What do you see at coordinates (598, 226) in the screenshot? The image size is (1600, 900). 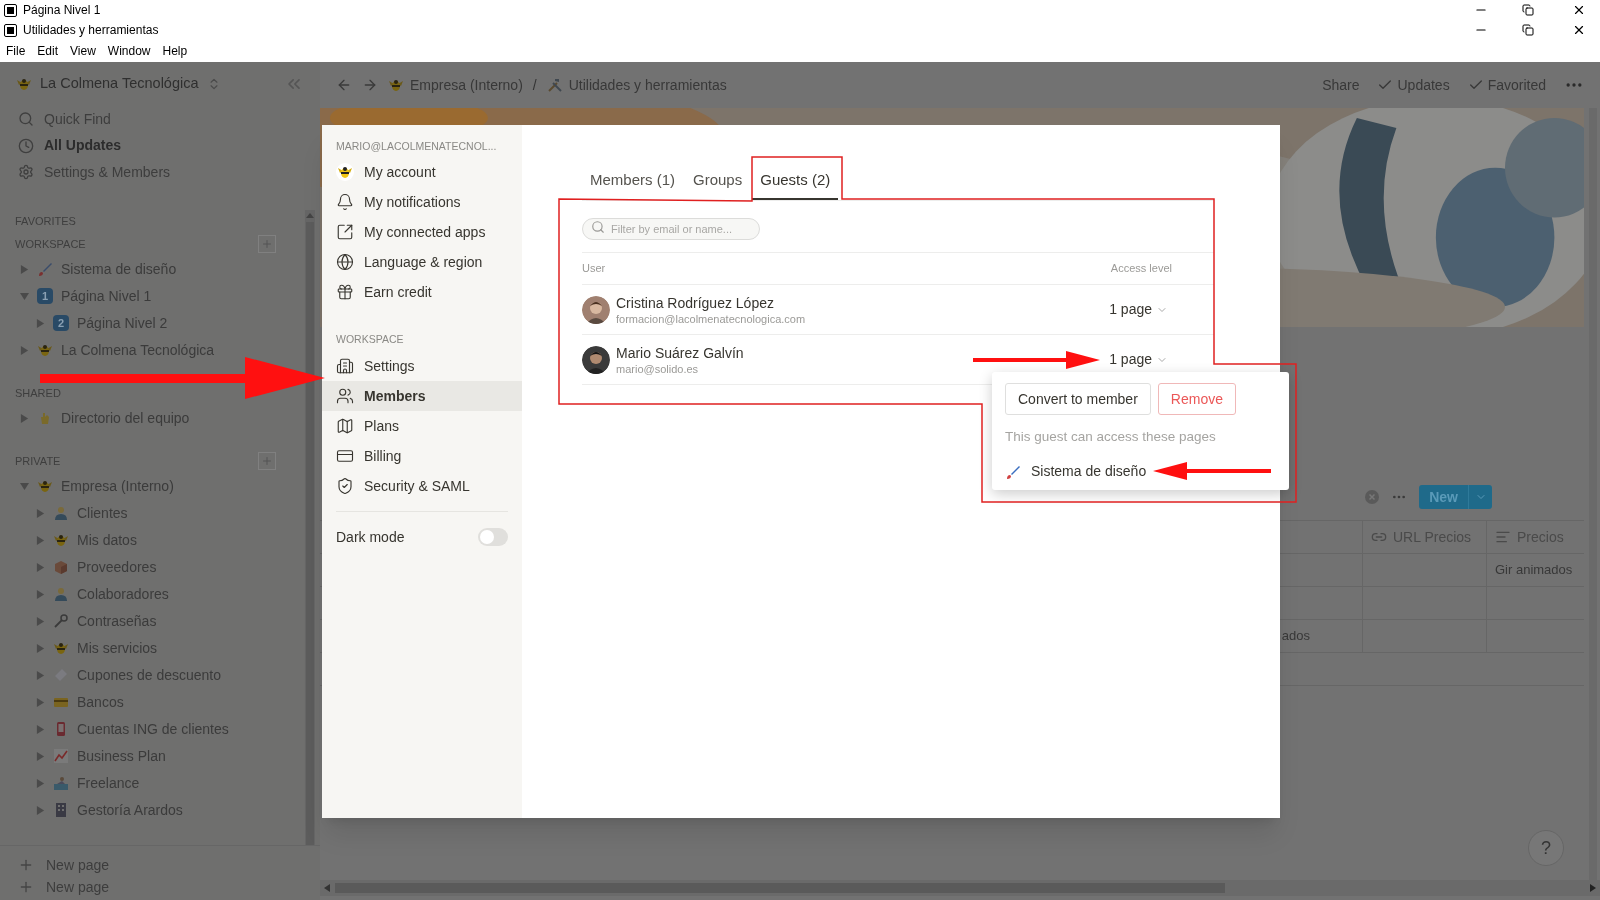 I see `search-icon` at bounding box center [598, 226].